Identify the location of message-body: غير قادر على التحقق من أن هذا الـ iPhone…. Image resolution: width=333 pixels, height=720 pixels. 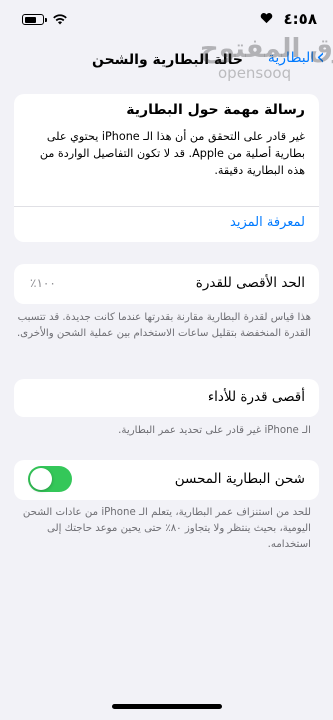
(172, 153).